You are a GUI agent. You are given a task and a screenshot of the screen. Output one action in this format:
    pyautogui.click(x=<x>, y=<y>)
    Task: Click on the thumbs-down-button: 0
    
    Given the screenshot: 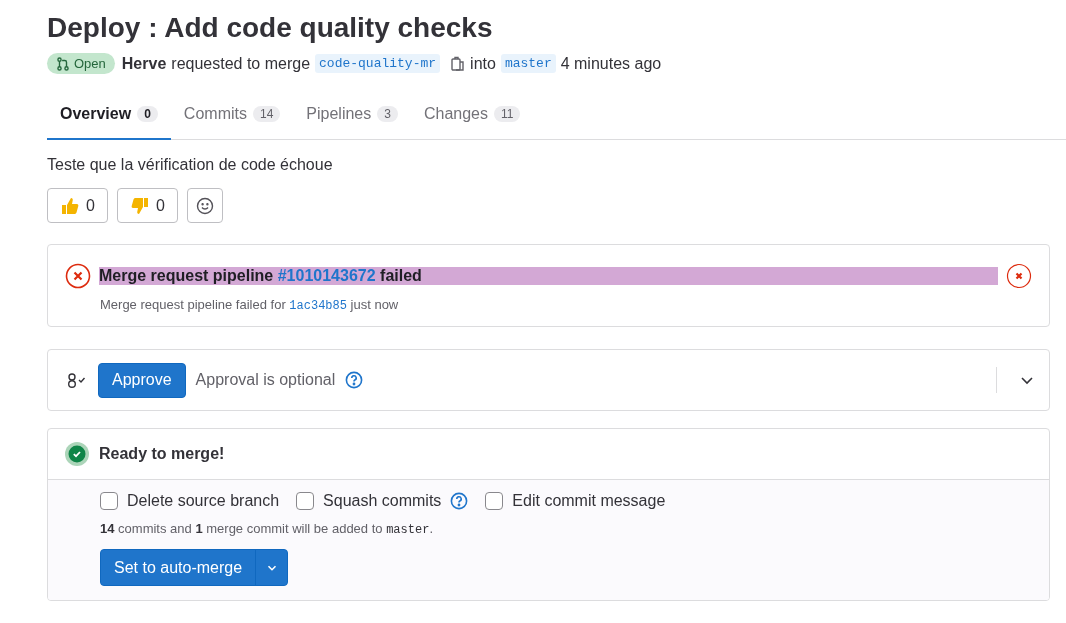 What is the action you would take?
    pyautogui.click(x=147, y=205)
    